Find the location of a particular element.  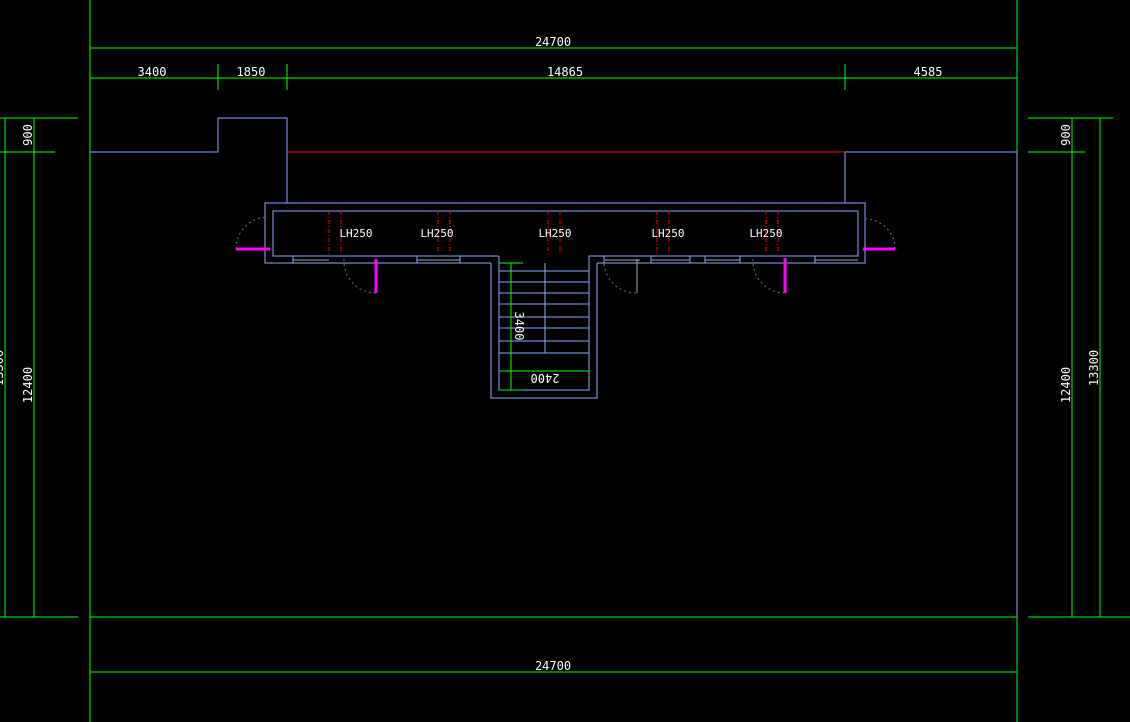

label-lh250-2: LH250 is located at coordinates (436, 233).